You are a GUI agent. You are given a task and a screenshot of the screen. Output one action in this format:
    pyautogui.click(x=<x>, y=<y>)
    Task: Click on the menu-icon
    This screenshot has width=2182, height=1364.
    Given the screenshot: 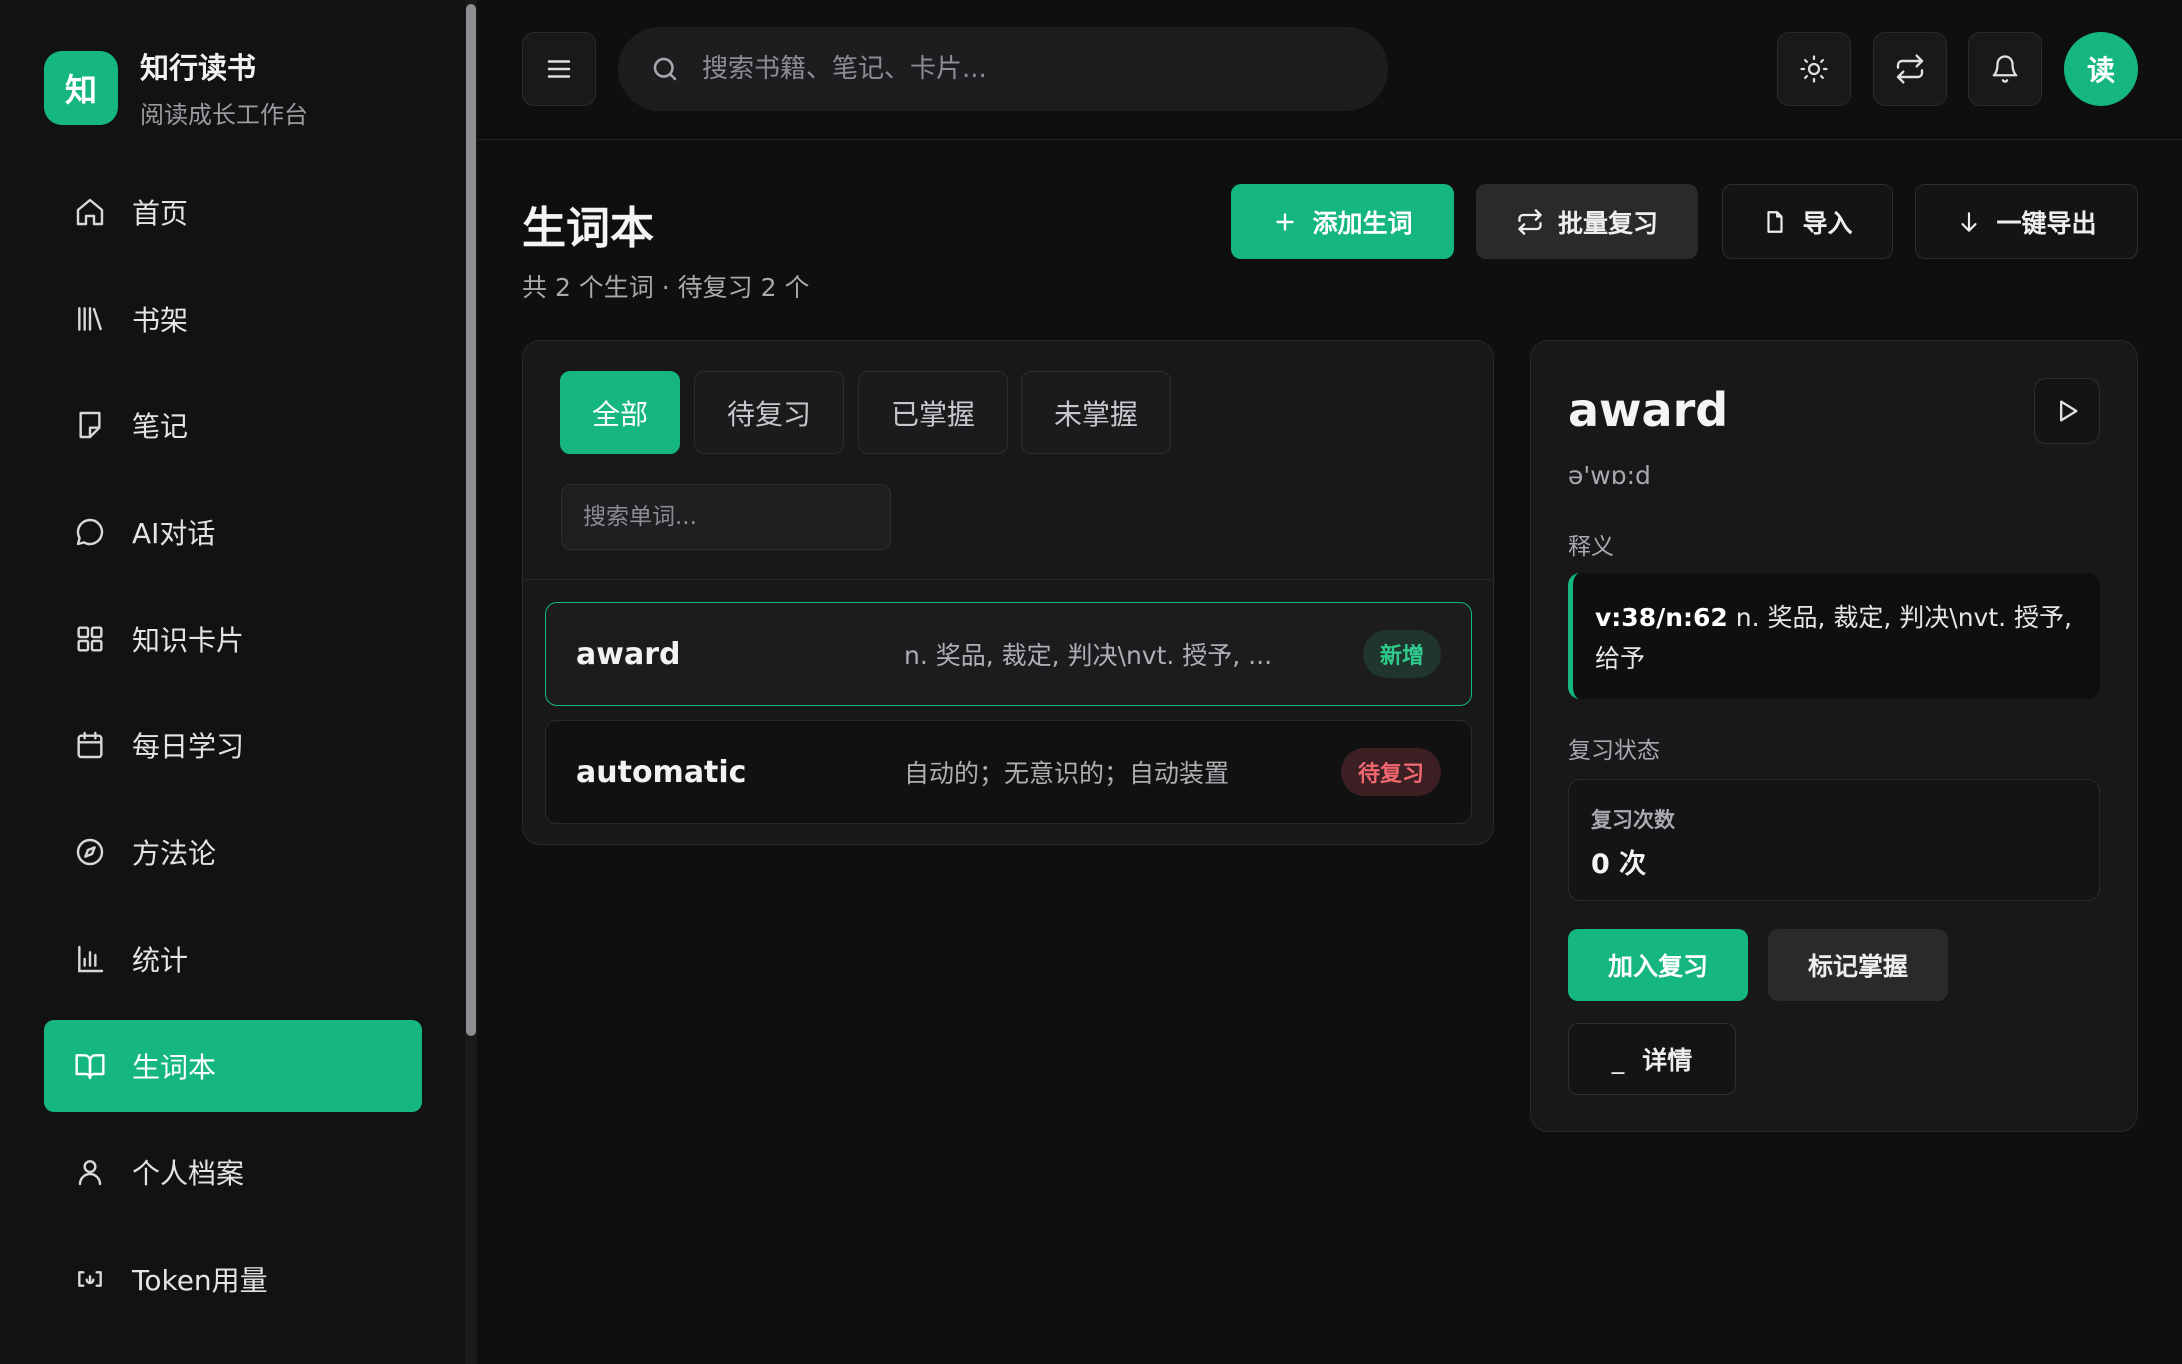 What is the action you would take?
    pyautogui.click(x=559, y=69)
    